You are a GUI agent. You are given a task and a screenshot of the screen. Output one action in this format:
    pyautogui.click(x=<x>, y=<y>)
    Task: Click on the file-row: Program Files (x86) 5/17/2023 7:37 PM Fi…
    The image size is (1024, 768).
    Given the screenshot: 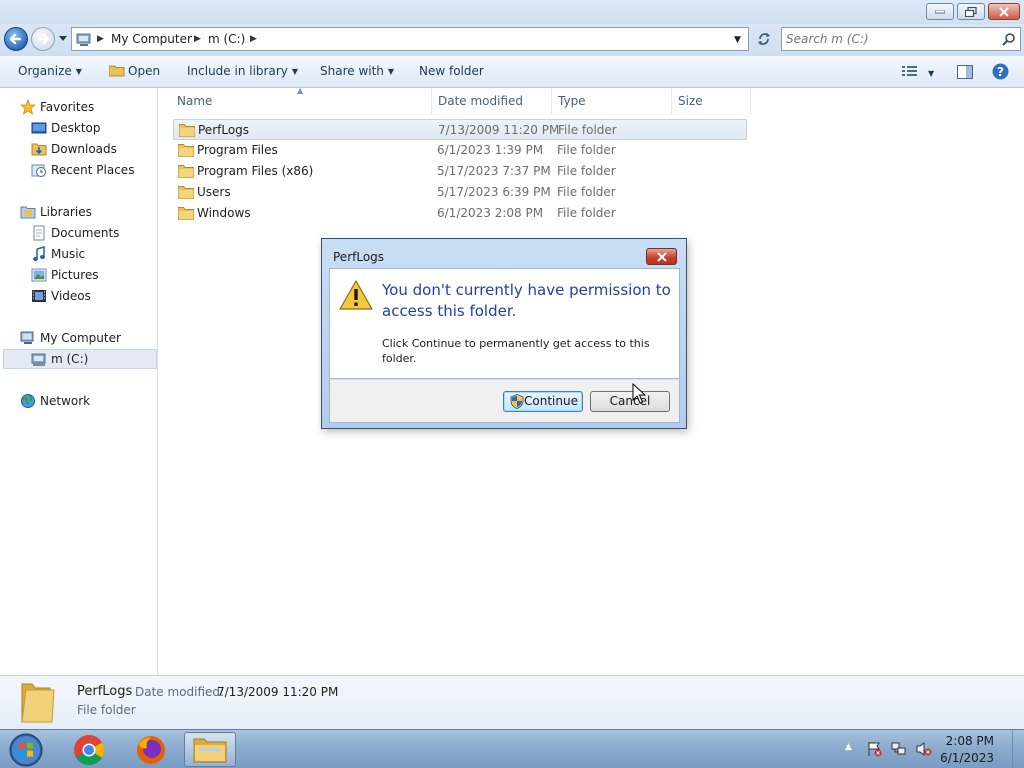 What is the action you would take?
    pyautogui.click(x=460, y=171)
    